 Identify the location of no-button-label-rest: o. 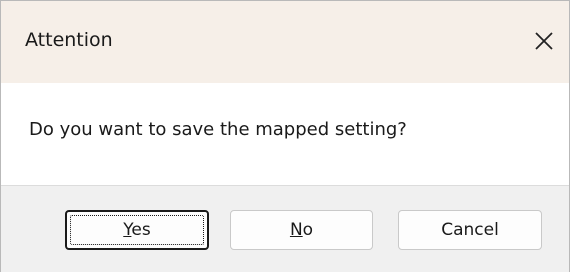
(308, 230).